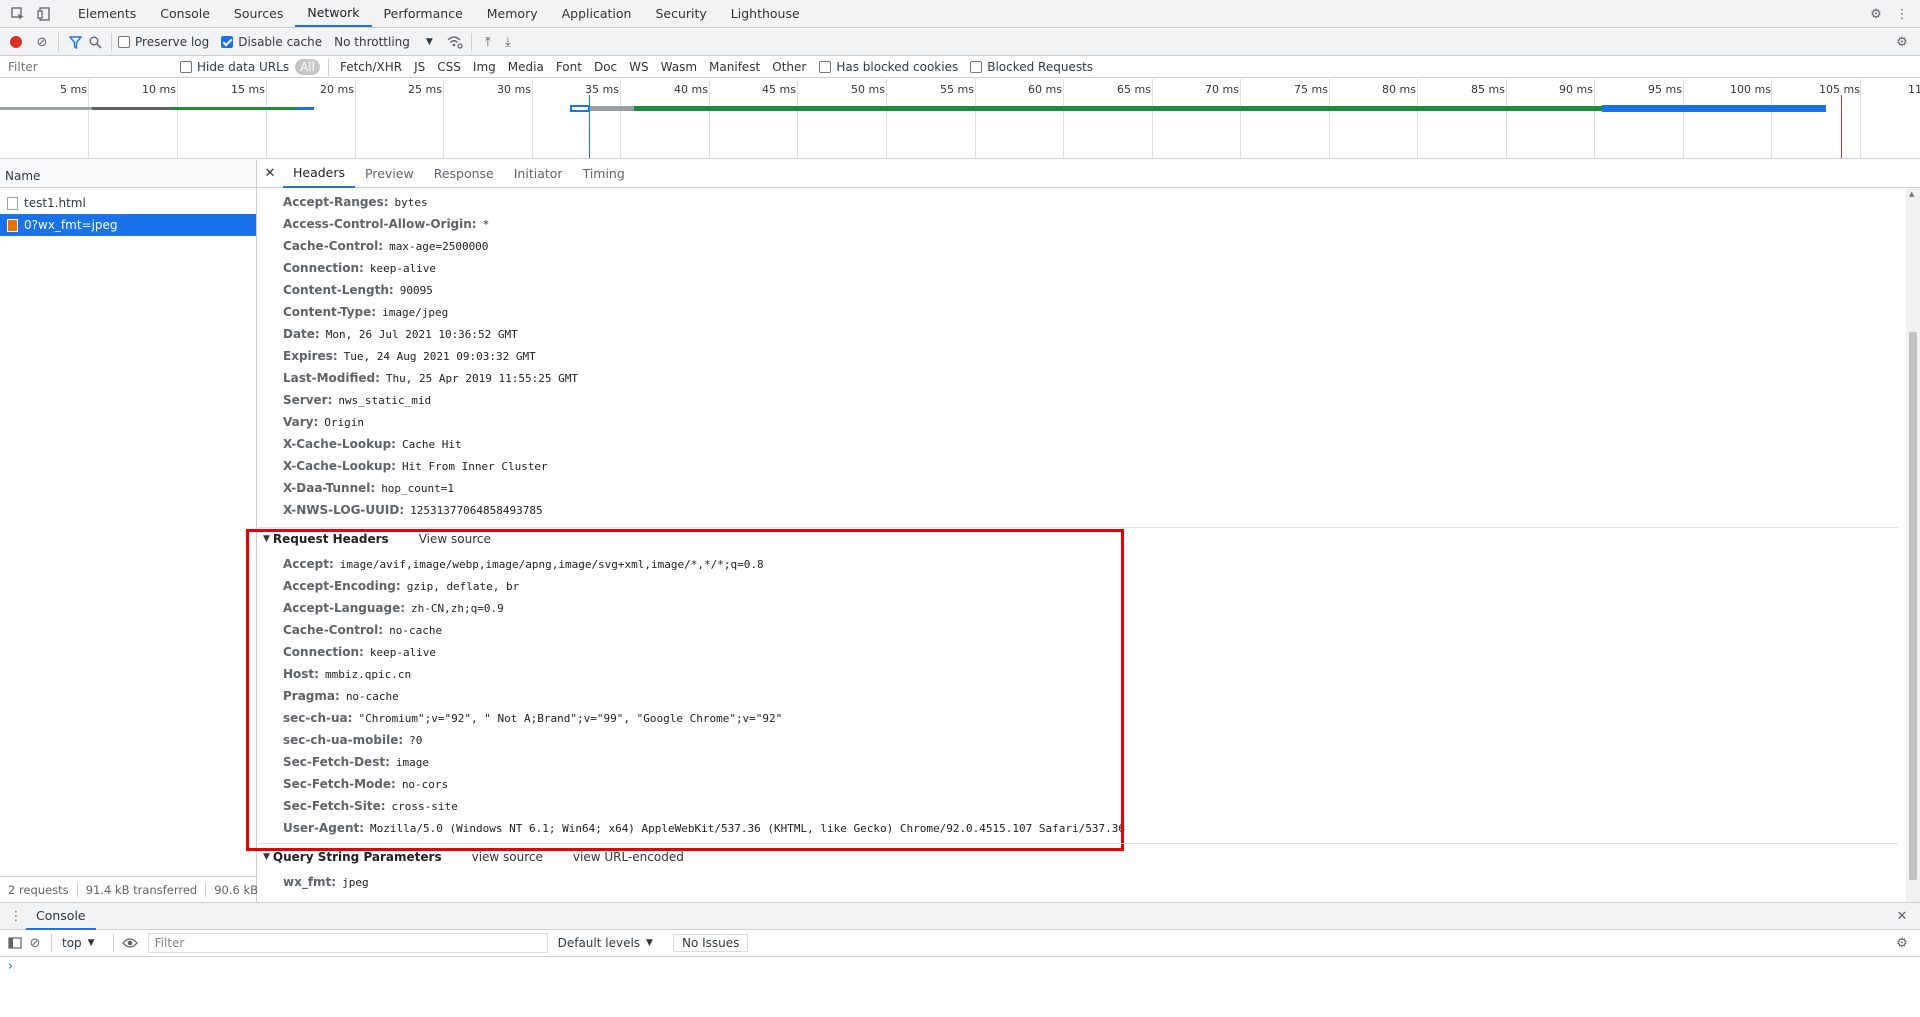 The image size is (1920, 1017). I want to click on section-divider, so click(1078, 843).